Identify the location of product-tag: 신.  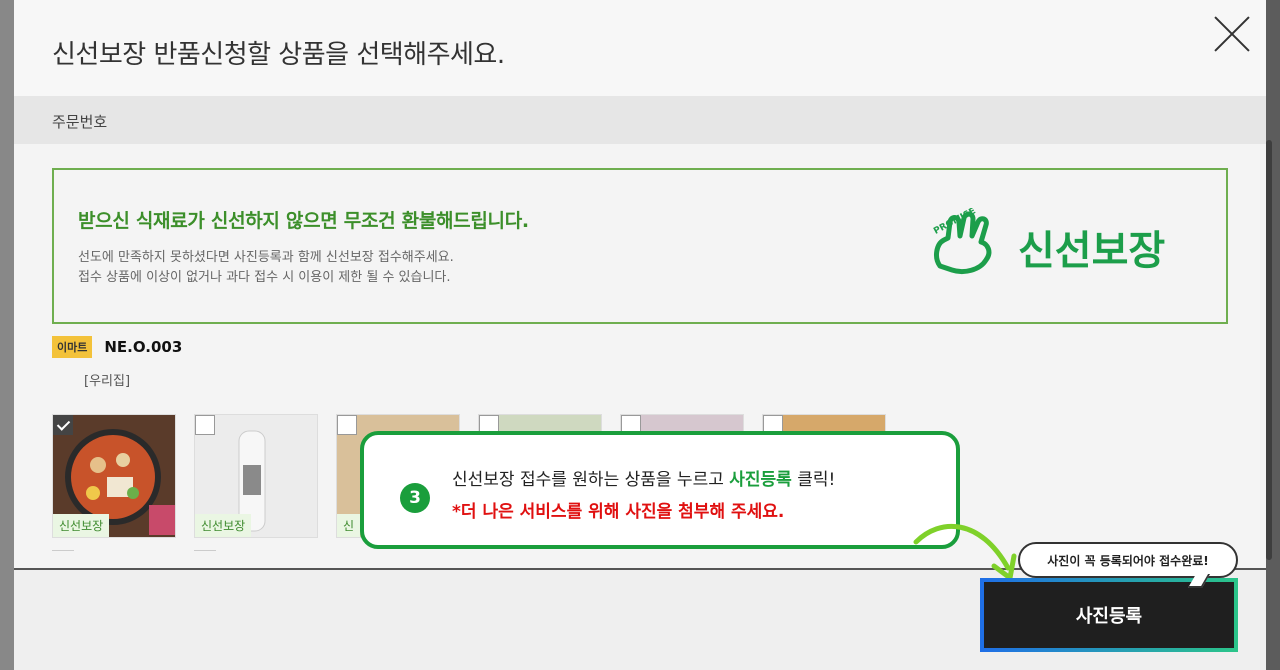
(349, 525).